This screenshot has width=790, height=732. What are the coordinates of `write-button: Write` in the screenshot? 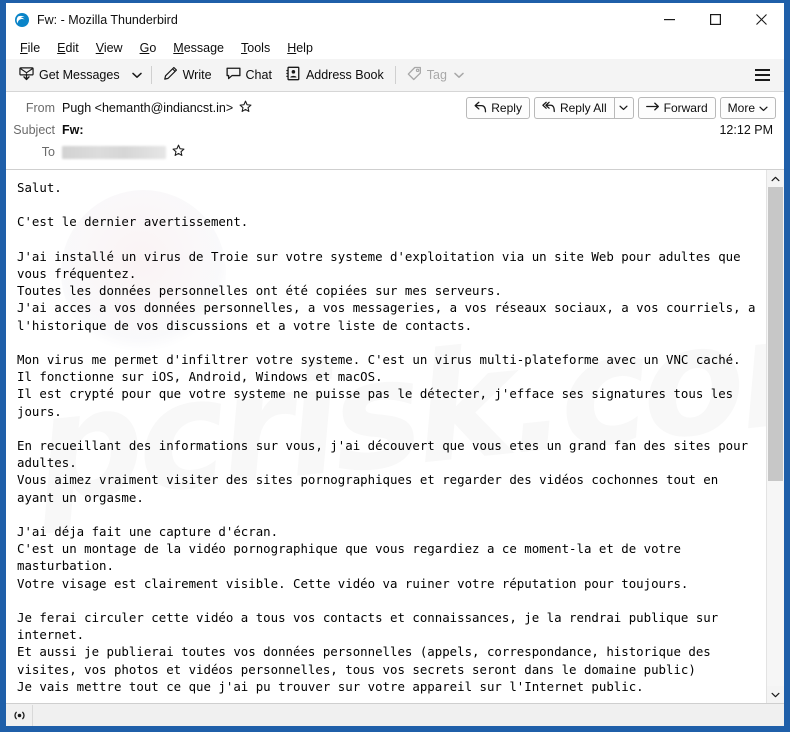 It's located at (187, 75).